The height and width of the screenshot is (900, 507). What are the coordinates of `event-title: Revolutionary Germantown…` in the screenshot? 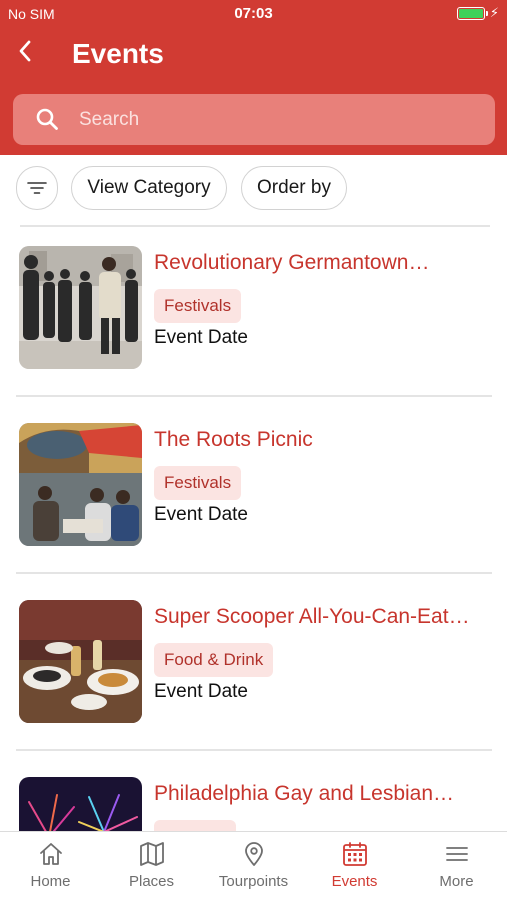 It's located at (319, 263).